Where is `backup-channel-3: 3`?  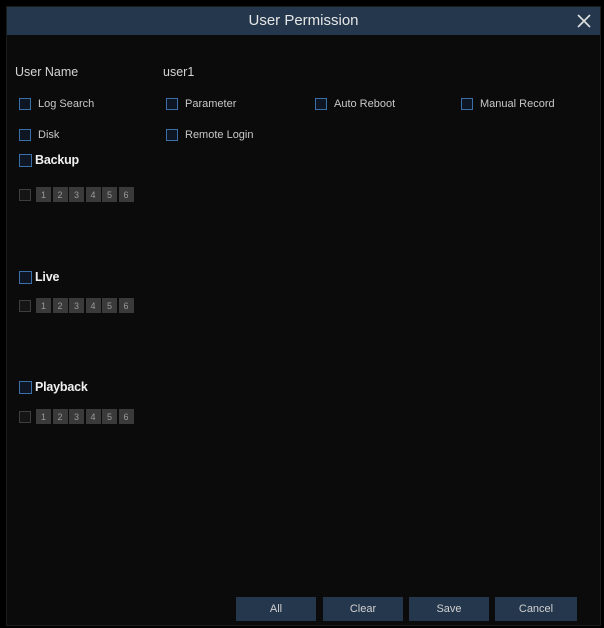
backup-channel-3: 3 is located at coordinates (76, 194).